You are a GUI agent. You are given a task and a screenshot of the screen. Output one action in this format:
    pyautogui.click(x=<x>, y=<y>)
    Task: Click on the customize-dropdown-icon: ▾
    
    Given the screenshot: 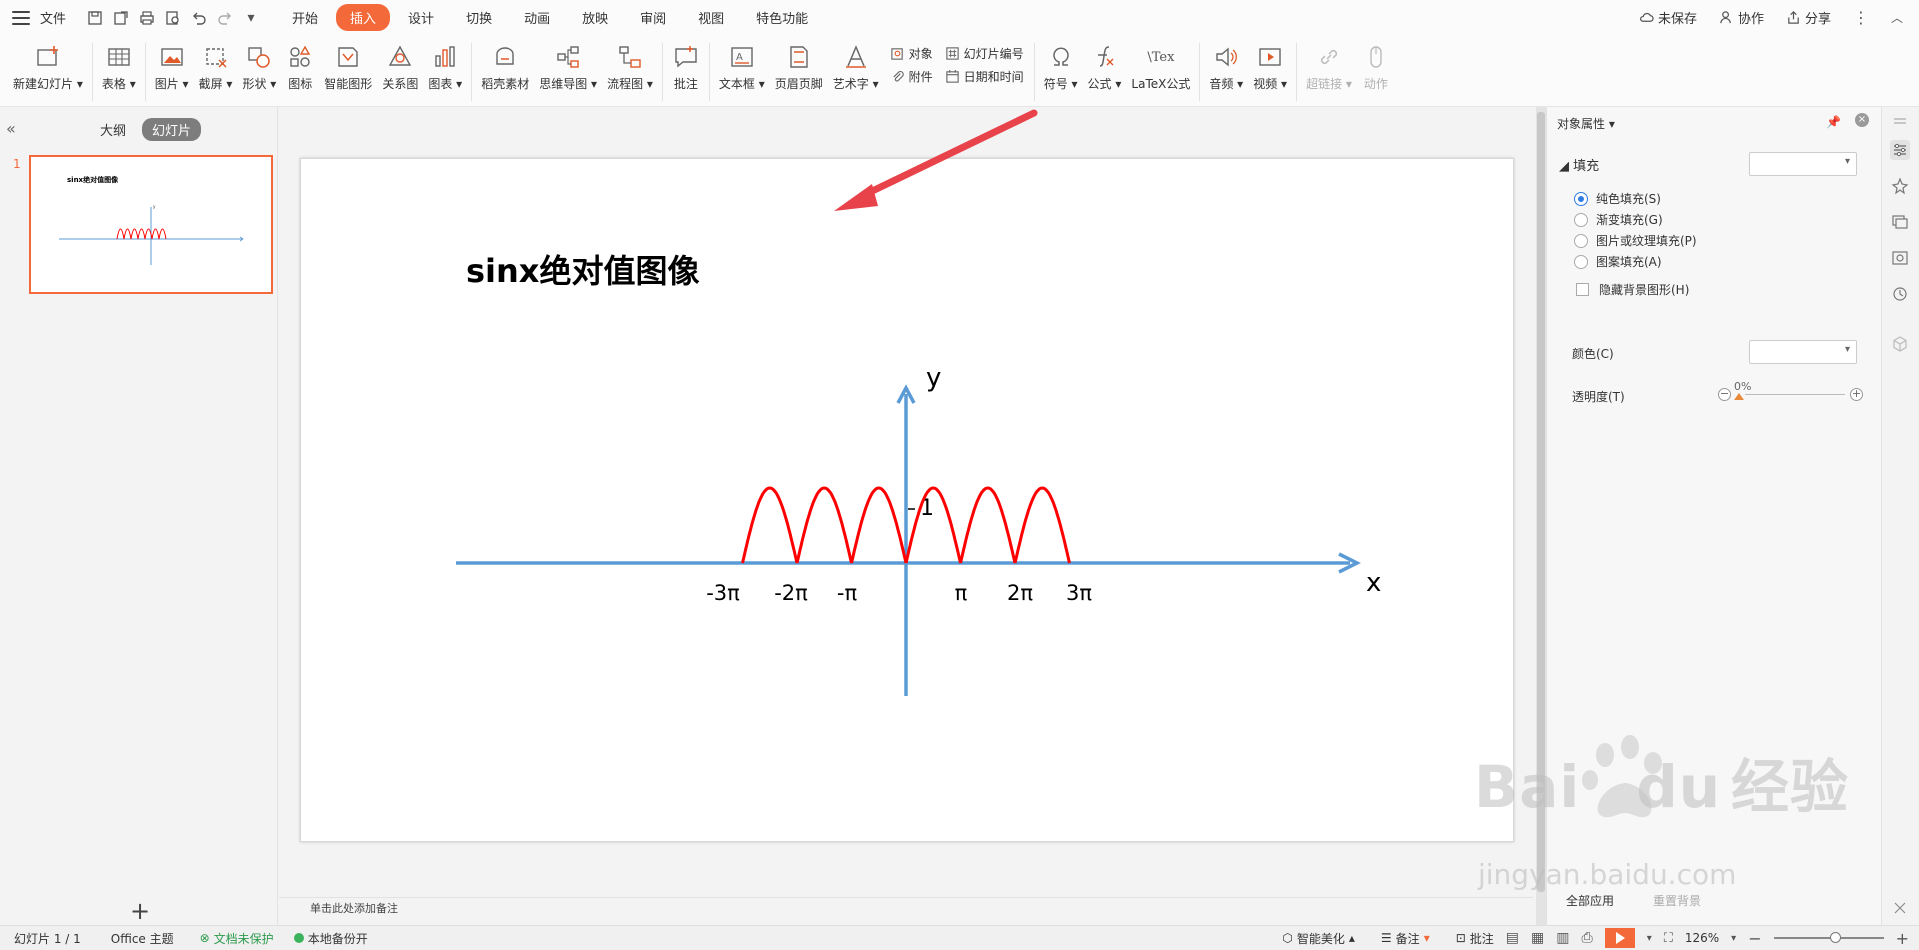 What is the action you would take?
    pyautogui.click(x=251, y=18)
    